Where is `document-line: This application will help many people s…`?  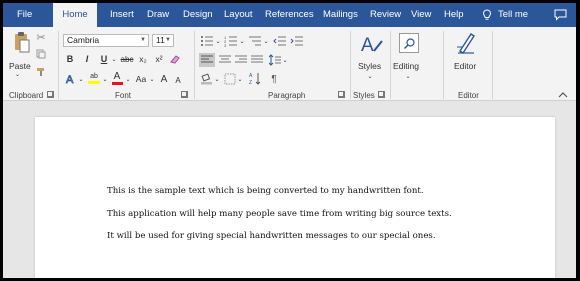 document-line: This application will help many people s… is located at coordinates (279, 214).